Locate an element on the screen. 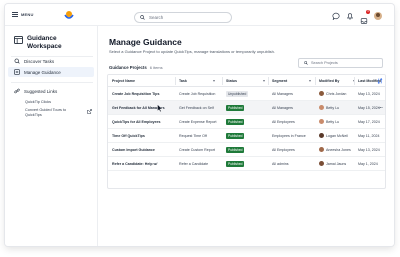 This screenshot has width=400, height=257. workday-logo-icon is located at coordinates (69, 15).